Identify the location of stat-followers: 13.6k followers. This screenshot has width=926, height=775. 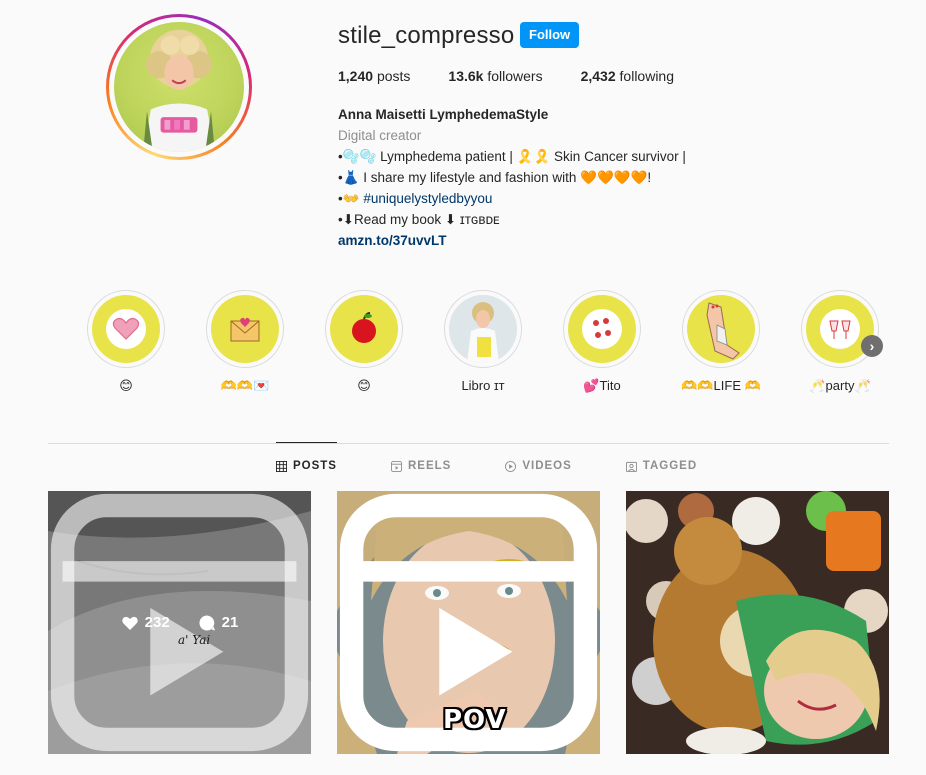
(495, 76).